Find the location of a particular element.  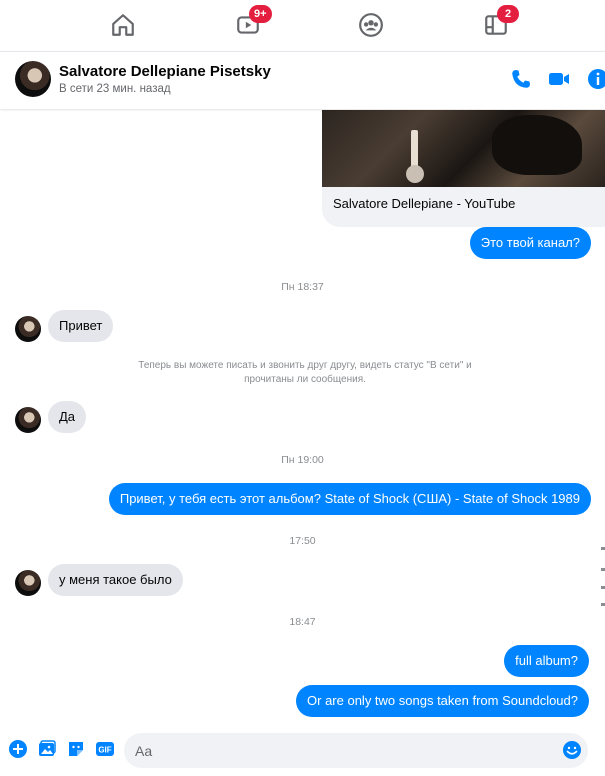

timestamp-separator: Пн 18:37 is located at coordinates (302, 287).